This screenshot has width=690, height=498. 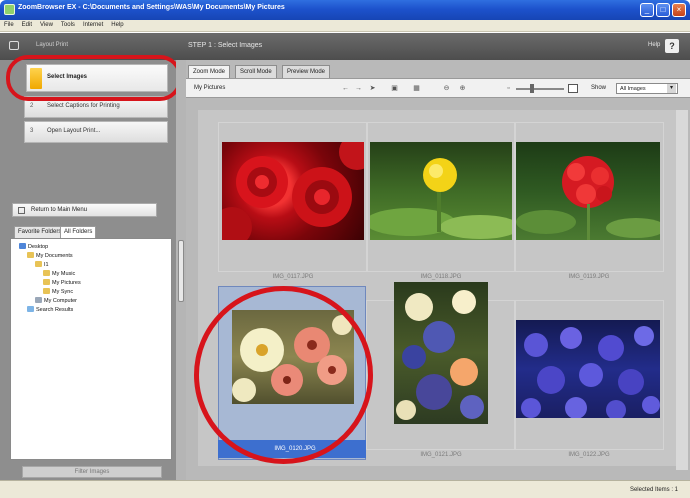 I want to click on minimize-button: _, so click(x=647, y=10).